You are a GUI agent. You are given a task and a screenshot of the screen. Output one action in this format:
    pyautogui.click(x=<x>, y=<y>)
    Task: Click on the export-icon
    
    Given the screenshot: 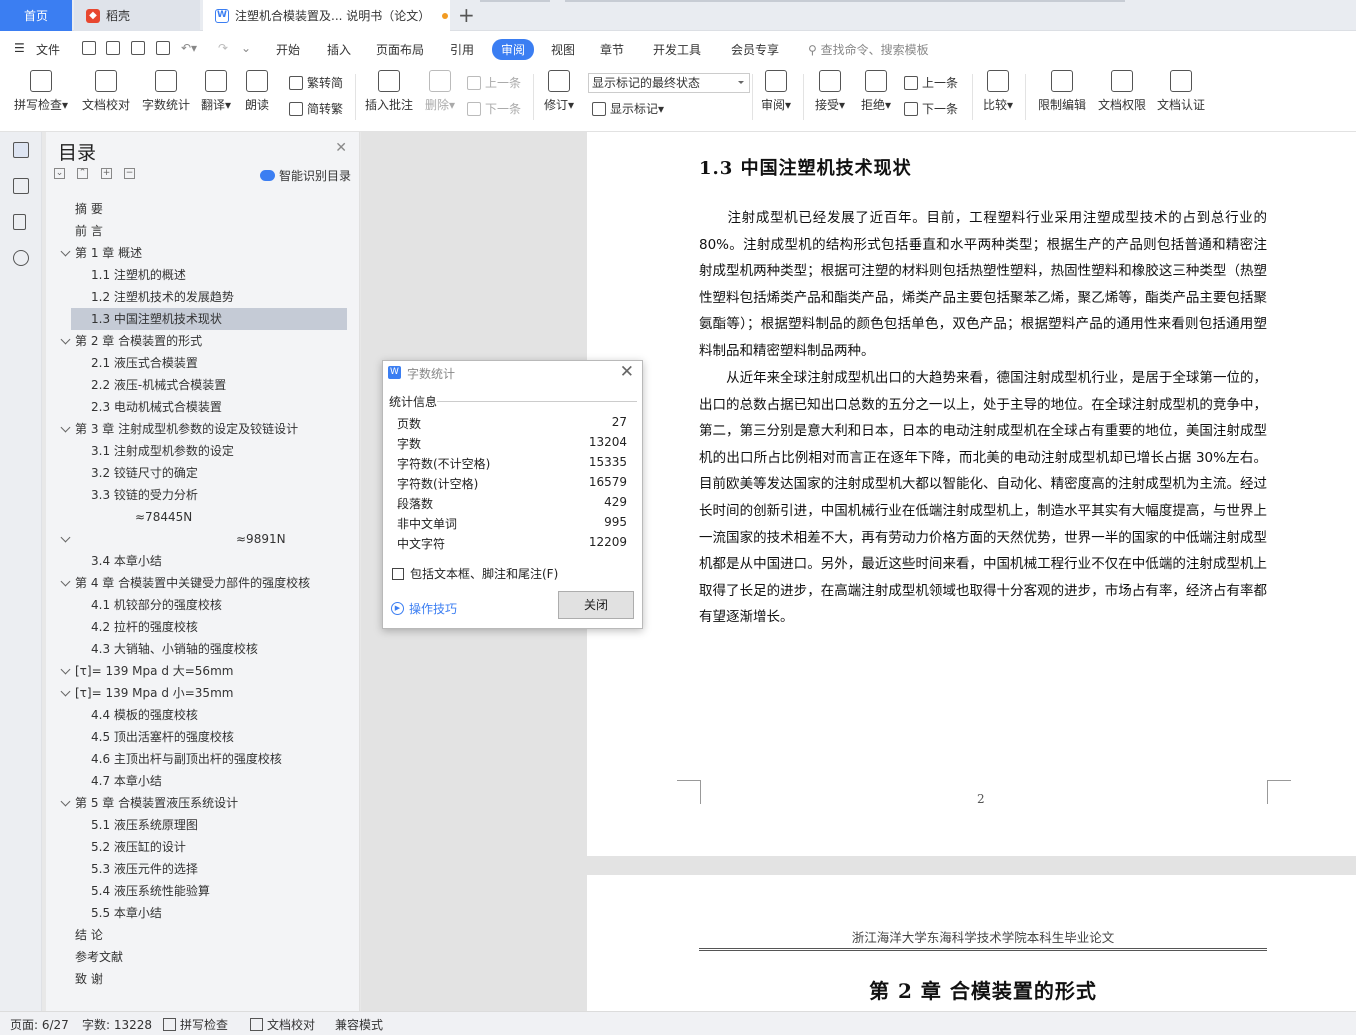 What is the action you would take?
    pyautogui.click(x=113, y=48)
    